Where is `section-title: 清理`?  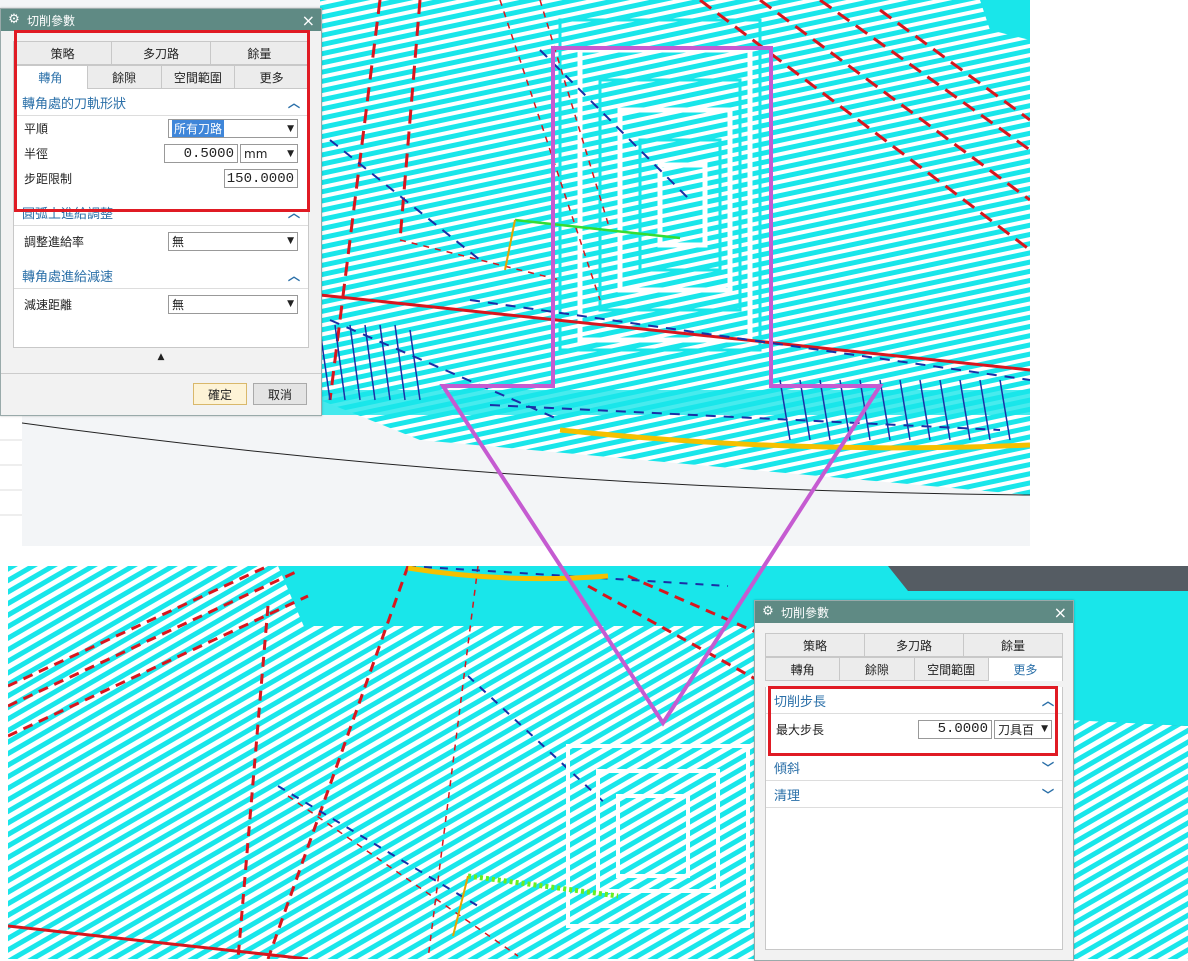 section-title: 清理 is located at coordinates (787, 796).